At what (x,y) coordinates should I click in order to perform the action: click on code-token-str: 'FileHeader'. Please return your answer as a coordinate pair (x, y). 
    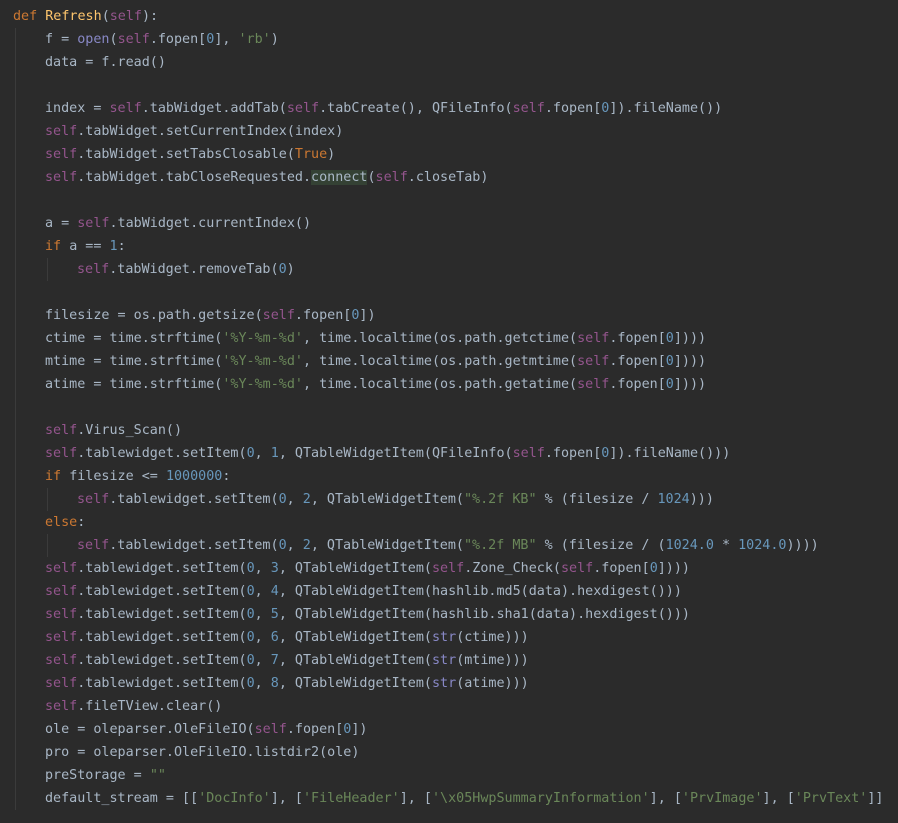
    Looking at the image, I should click on (351, 798).